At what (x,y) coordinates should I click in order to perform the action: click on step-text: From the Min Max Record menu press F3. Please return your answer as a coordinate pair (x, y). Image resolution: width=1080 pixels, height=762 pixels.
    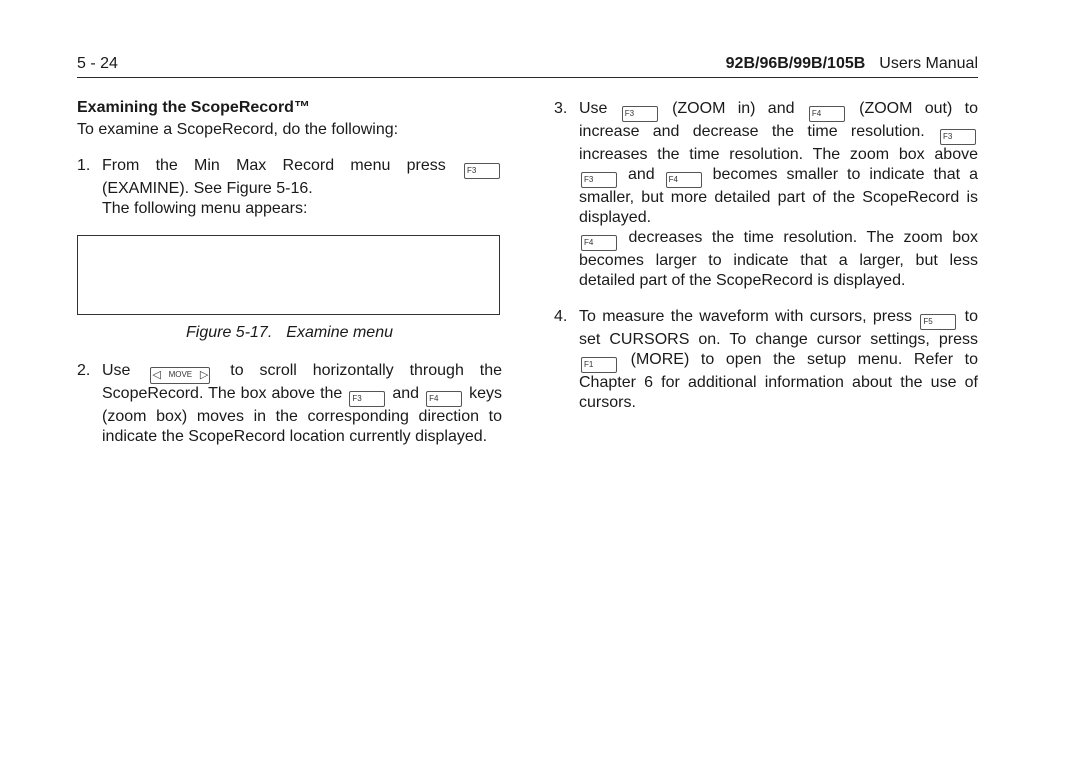
    Looking at the image, I should click on (302, 167).